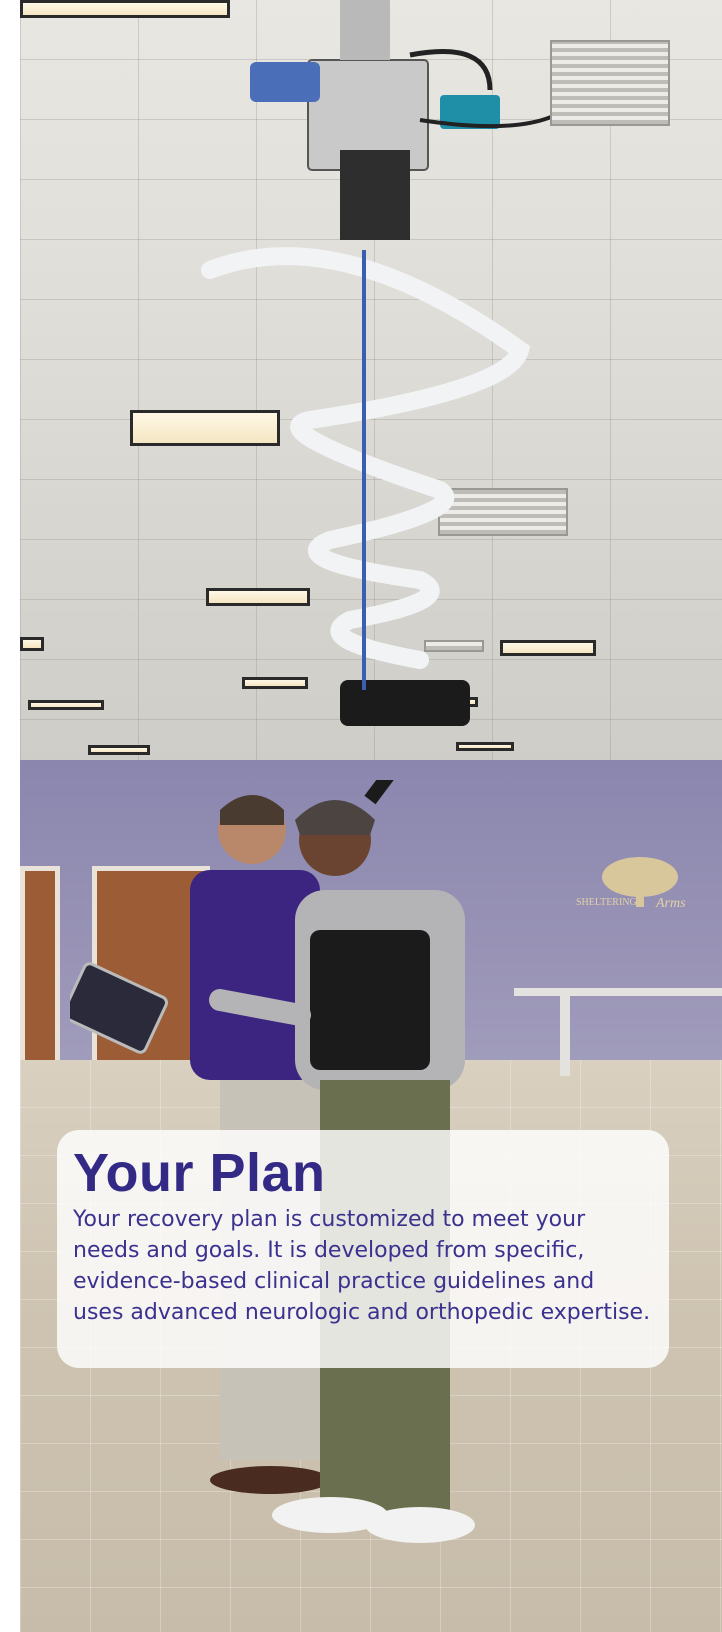  Describe the element at coordinates (618, 992) in the screenshot. I see `parallel-bars` at that location.